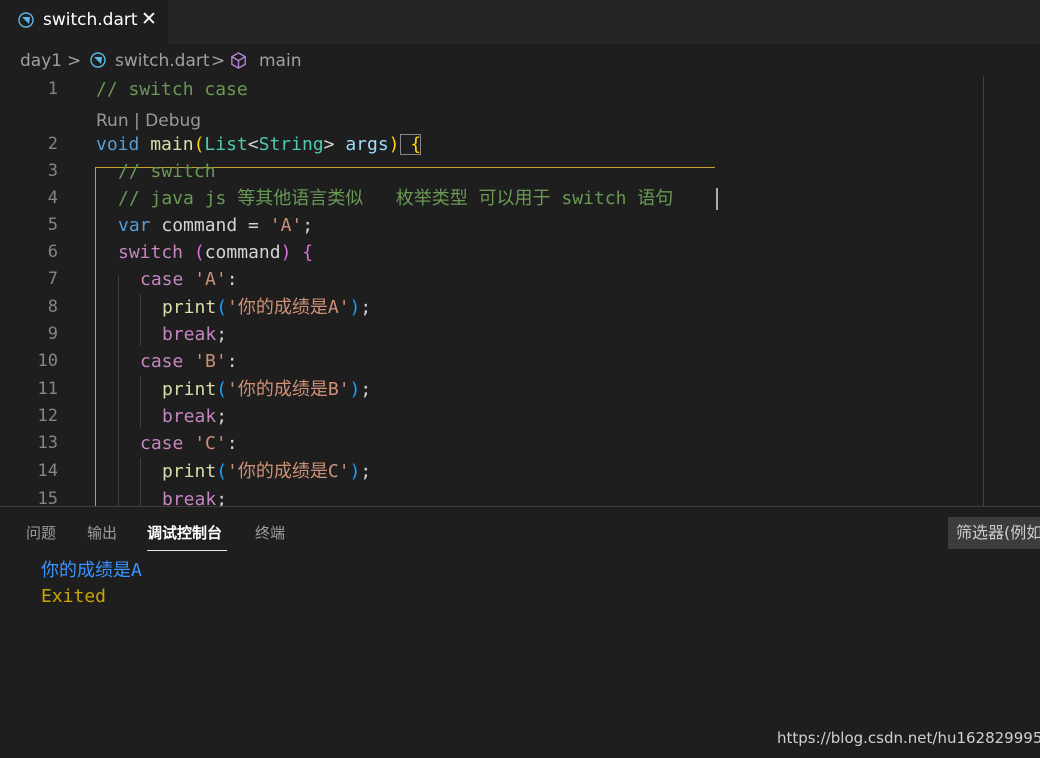  Describe the element at coordinates (259, 144) in the screenshot. I see `code-text: void main(List<String> args) {` at that location.